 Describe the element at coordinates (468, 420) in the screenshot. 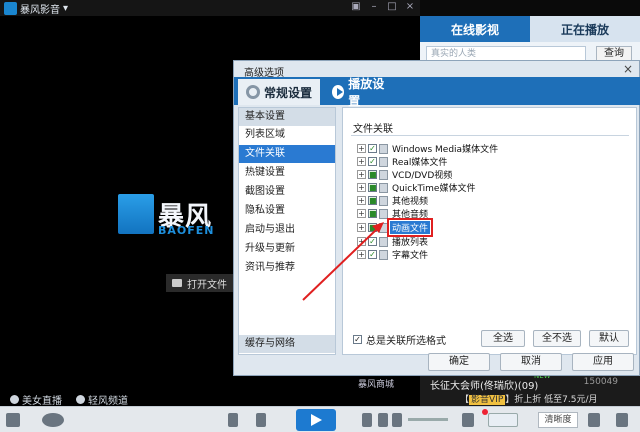

I see `screenshot-icon` at that location.